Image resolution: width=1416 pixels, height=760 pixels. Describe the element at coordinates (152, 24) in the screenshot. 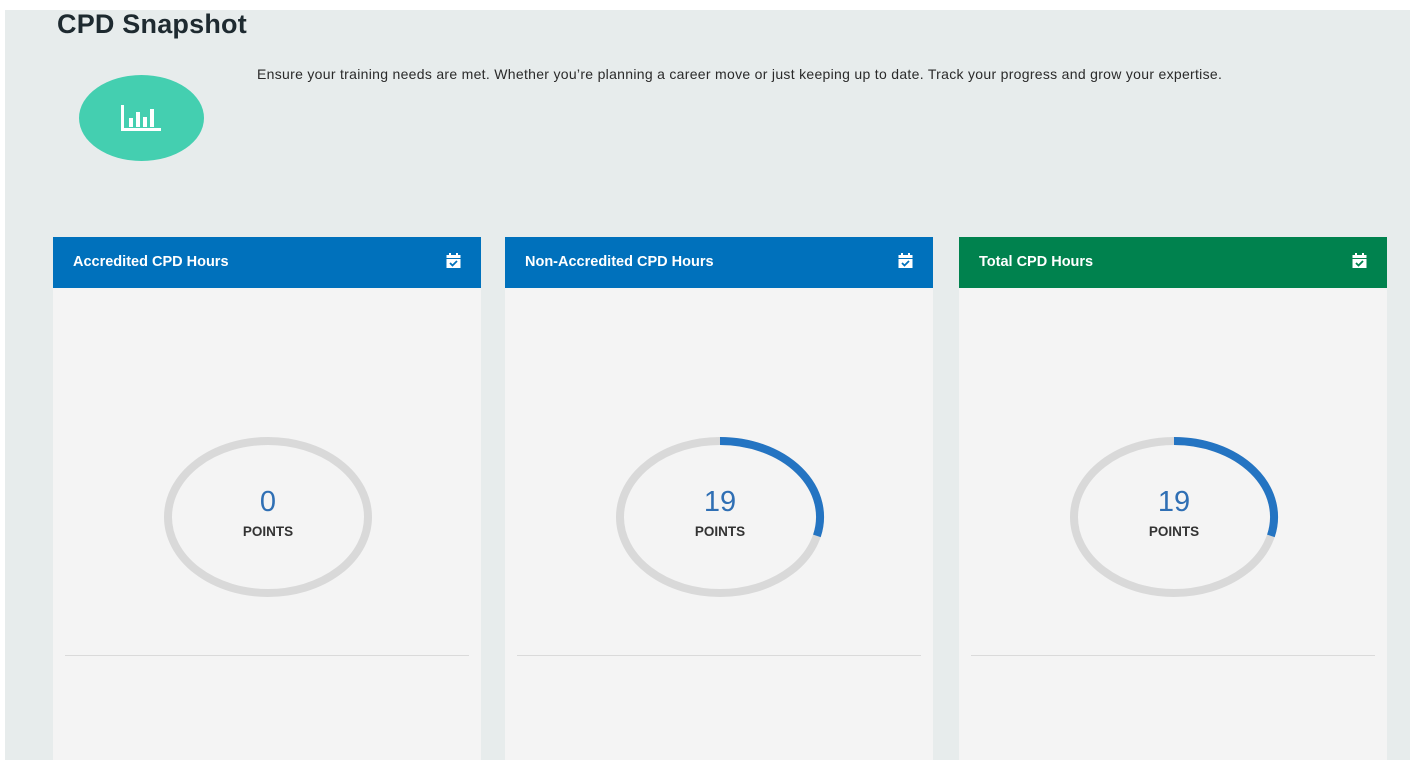

I see `page-title: CPD Snapshot` at that location.